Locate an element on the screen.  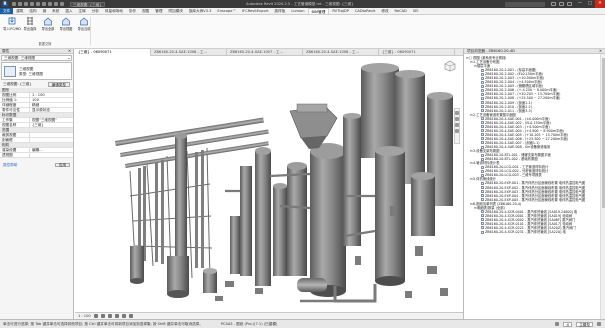
maximize-button: □ is located at coordinates (590, 4).